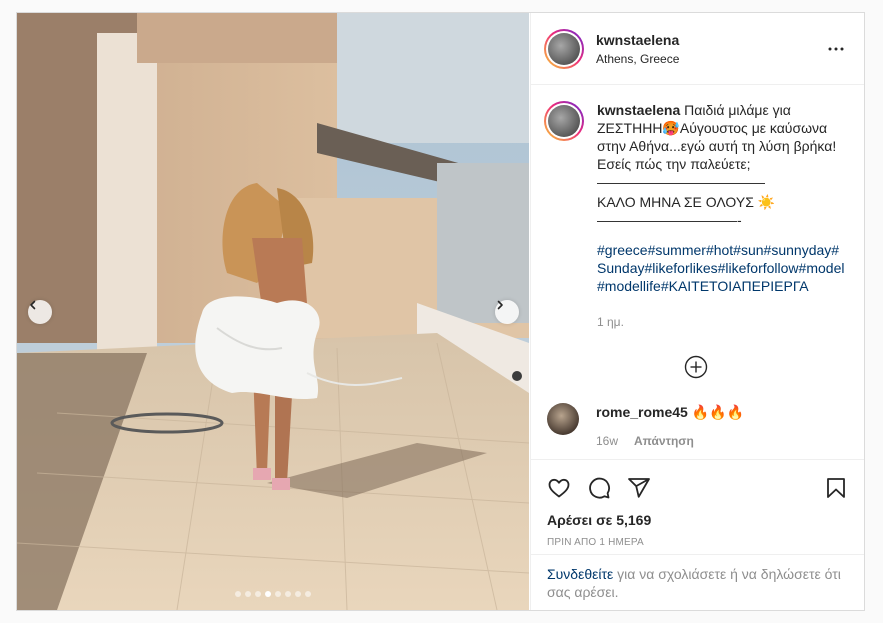  What do you see at coordinates (669, 220) in the screenshot?
I see `caption-text-line: ——————————-` at bounding box center [669, 220].